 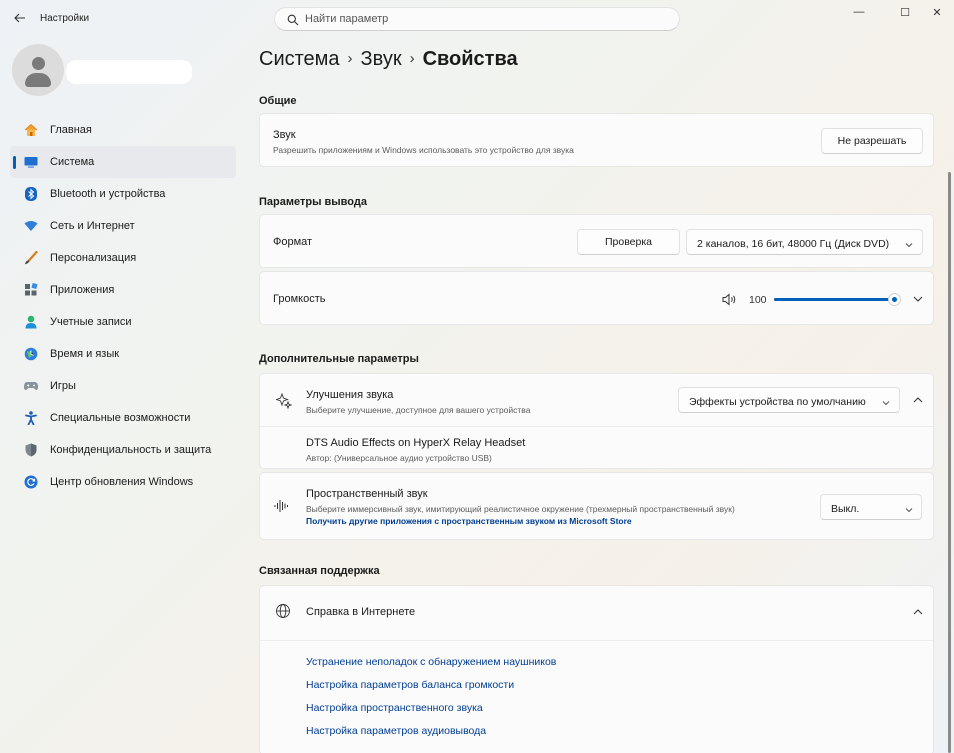 I want to click on spatial-audio-icon, so click(x=282, y=507).